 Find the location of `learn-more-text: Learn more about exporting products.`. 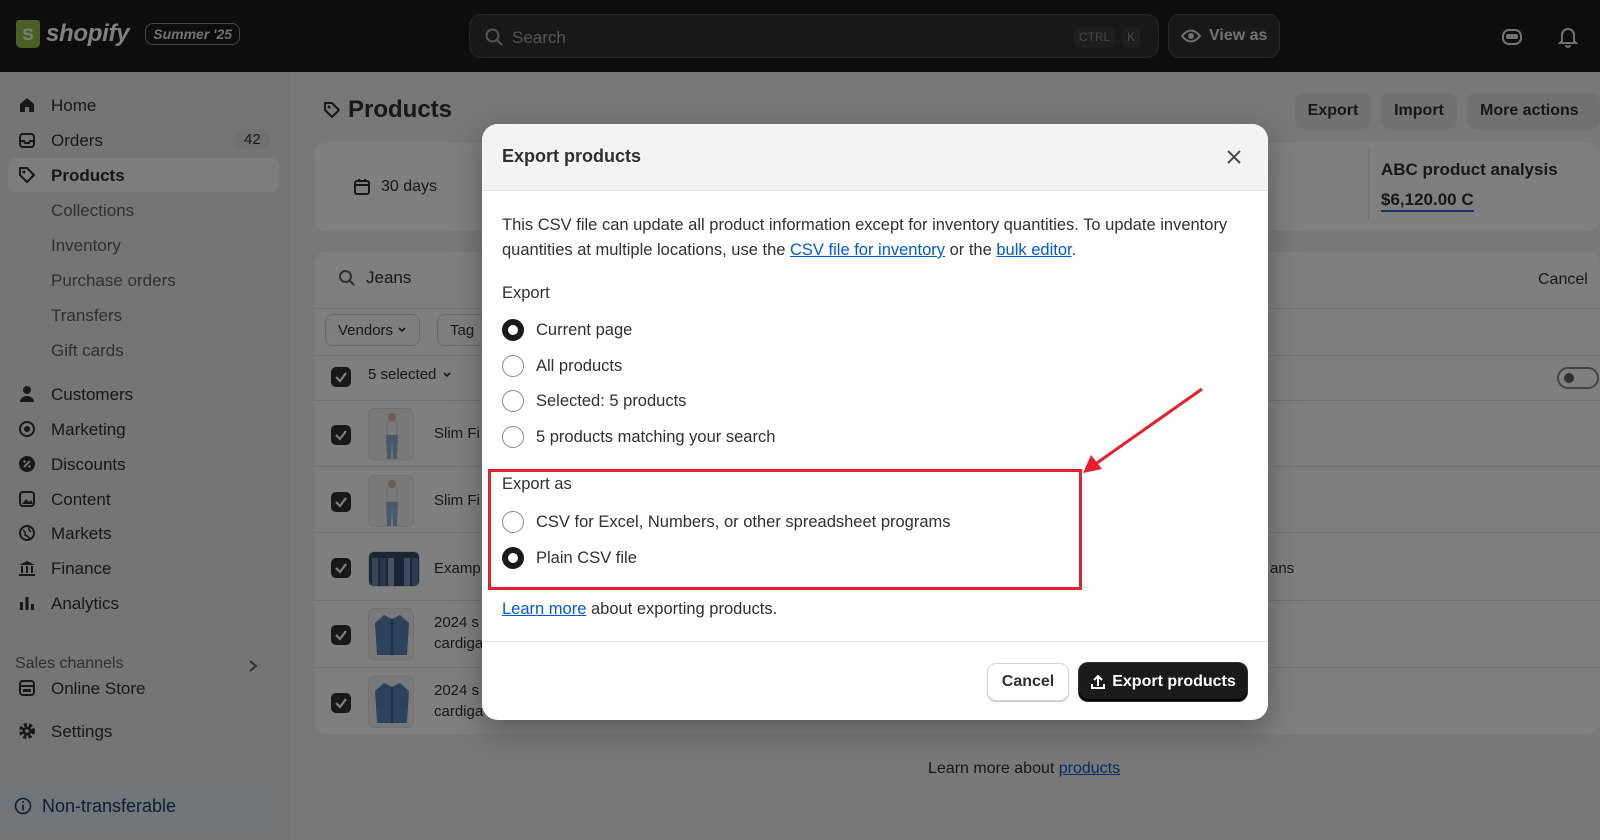

learn-more-text: Learn more about exporting products. is located at coordinates (639, 609).